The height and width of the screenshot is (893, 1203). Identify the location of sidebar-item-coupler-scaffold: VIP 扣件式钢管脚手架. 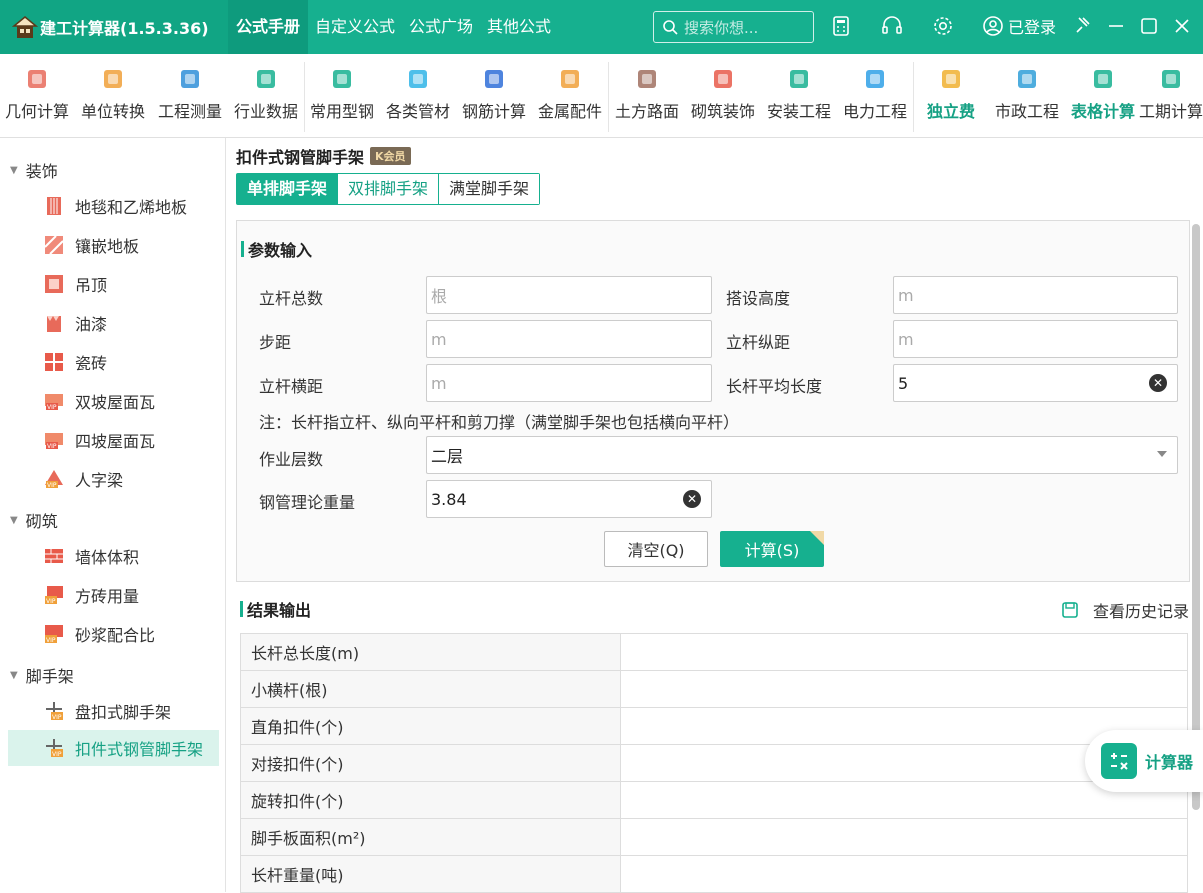
(113, 748).